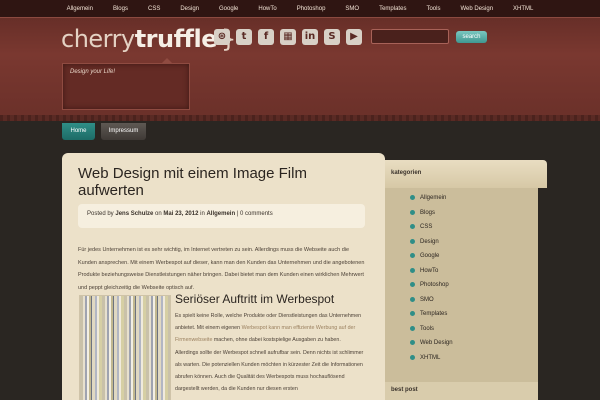  I want to click on sidebar-title: kategorien, so click(406, 173).